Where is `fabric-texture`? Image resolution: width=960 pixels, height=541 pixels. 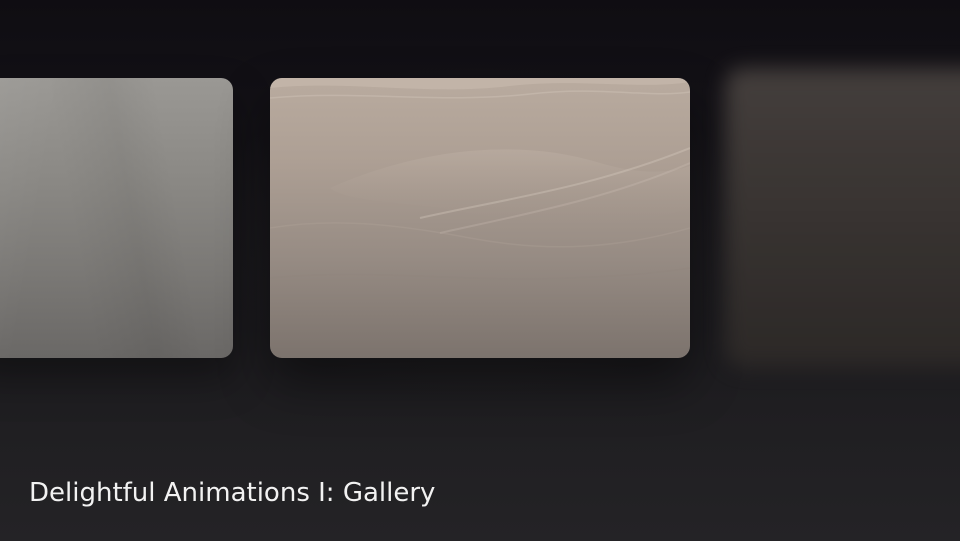
fabric-texture is located at coordinates (116, 218).